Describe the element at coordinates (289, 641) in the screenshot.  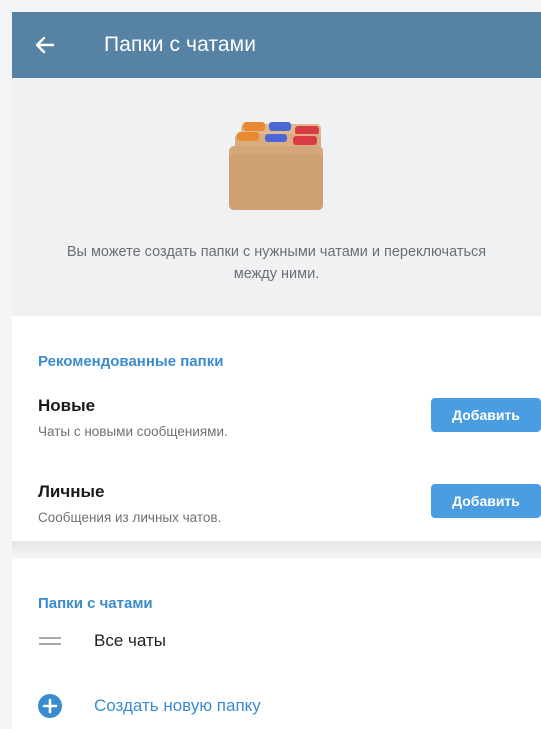
I see `folder-item-all-chats: Все чаты` at that location.